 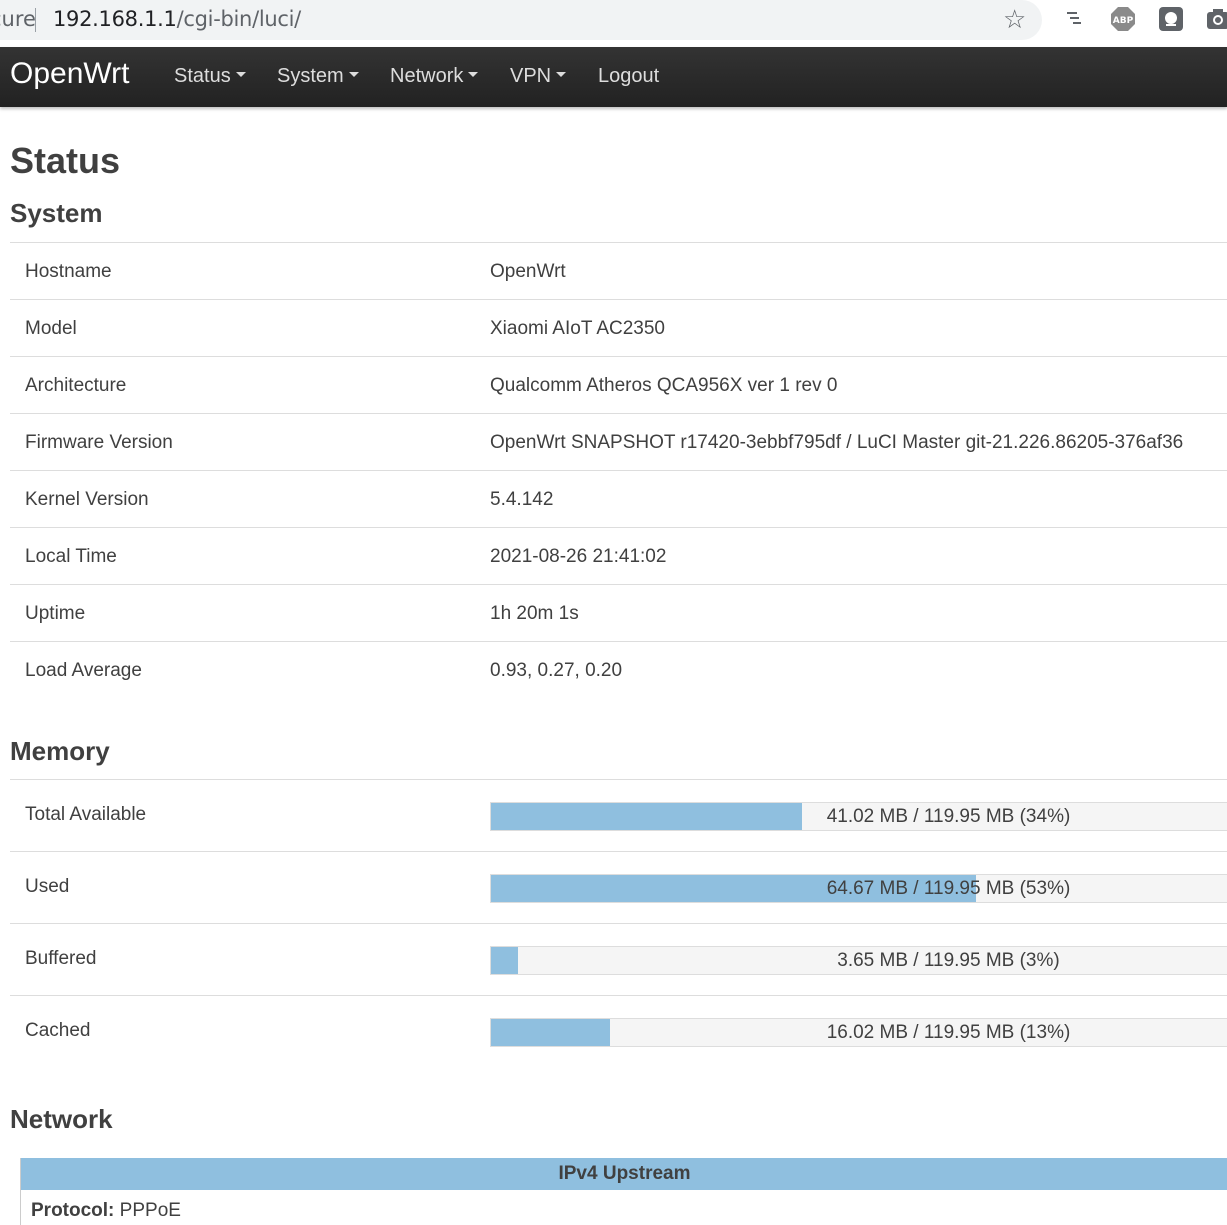 I want to click on page-title: Status, so click(x=65, y=160).